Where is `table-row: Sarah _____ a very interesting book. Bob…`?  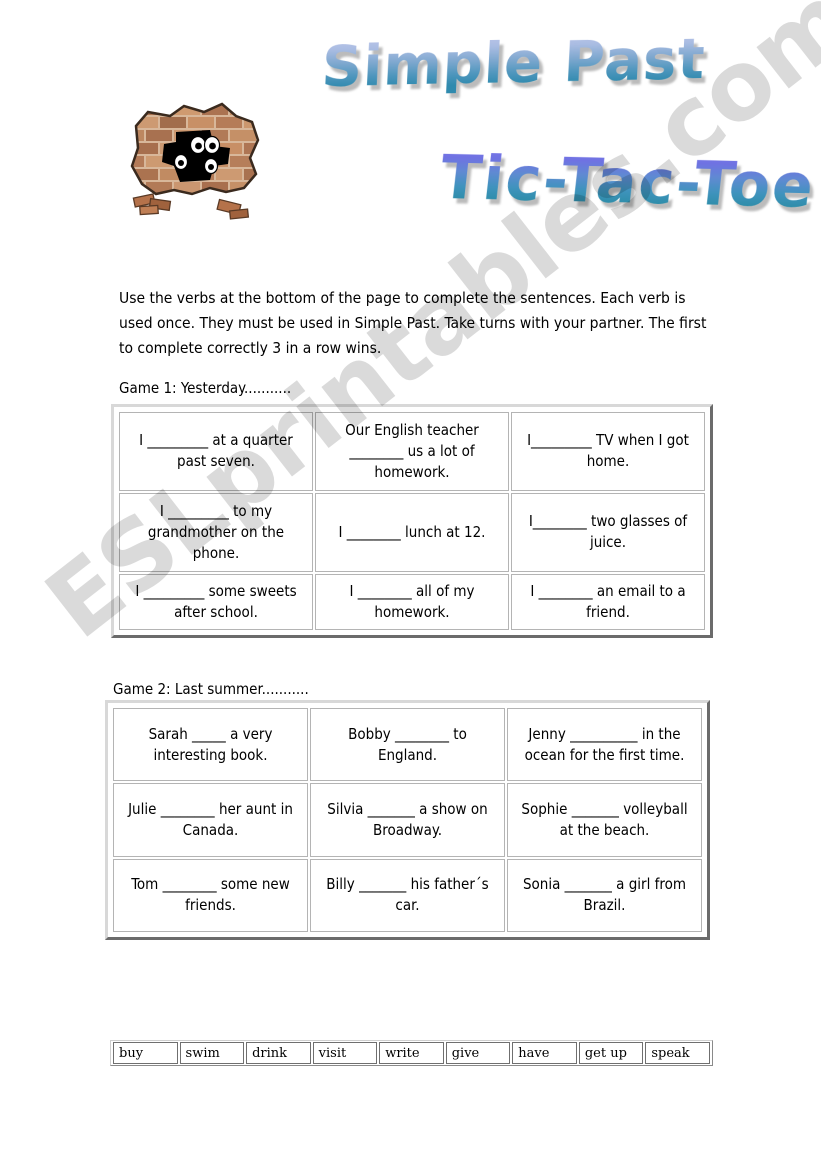 table-row: Sarah _____ a very interesting book. Bob… is located at coordinates (407, 745).